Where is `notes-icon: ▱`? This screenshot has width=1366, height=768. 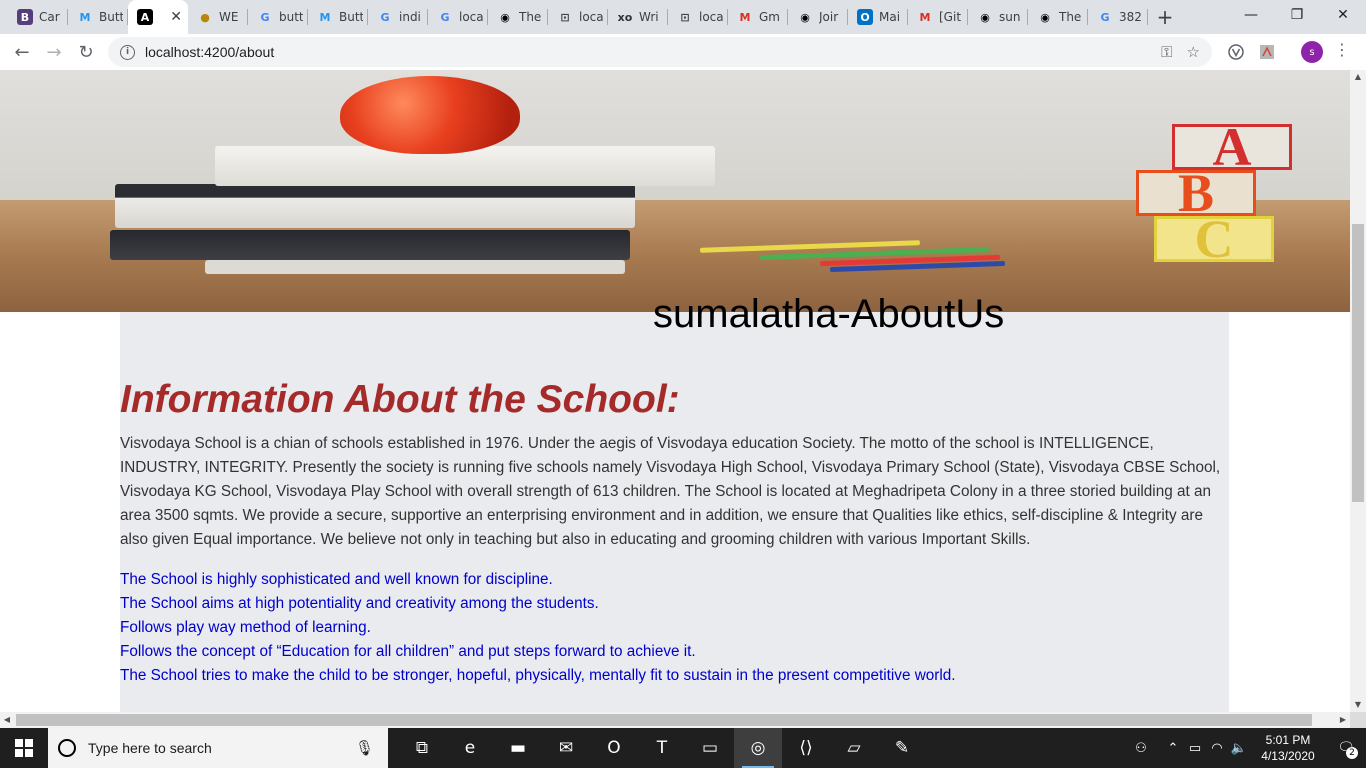
notes-icon: ▱ is located at coordinates (854, 748).